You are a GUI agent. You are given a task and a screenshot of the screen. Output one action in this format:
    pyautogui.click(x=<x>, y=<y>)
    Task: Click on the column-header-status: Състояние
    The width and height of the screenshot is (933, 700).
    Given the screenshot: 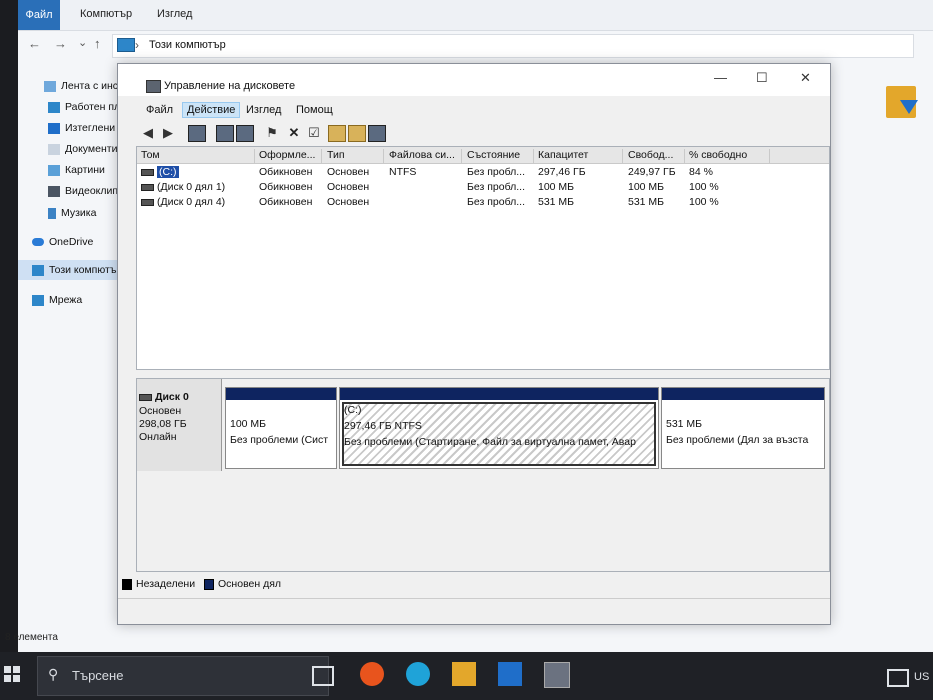 What is the action you would take?
    pyautogui.click(x=500, y=156)
    